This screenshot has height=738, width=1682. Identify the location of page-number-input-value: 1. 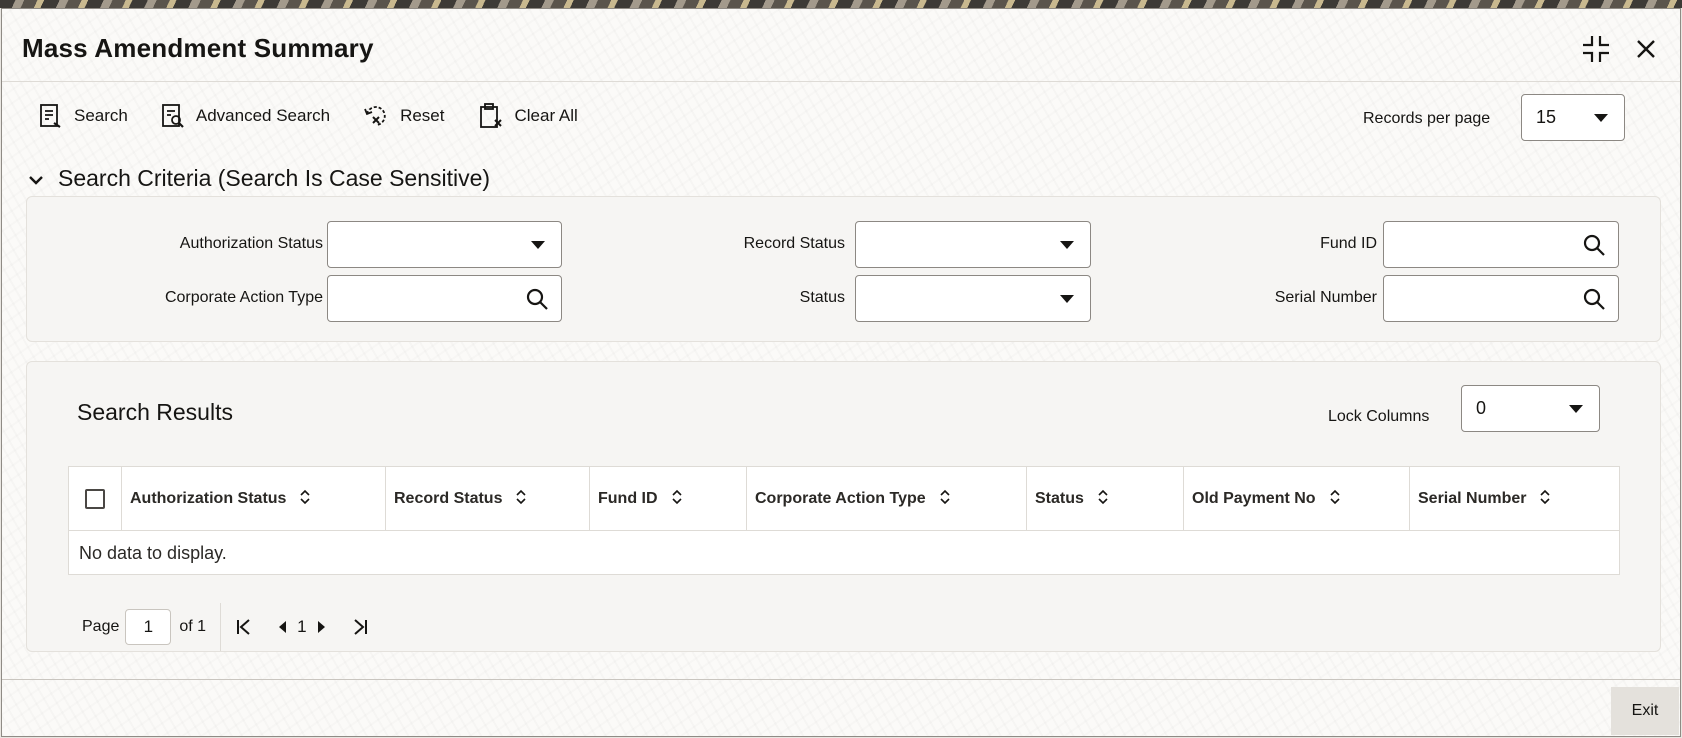
(148, 626).